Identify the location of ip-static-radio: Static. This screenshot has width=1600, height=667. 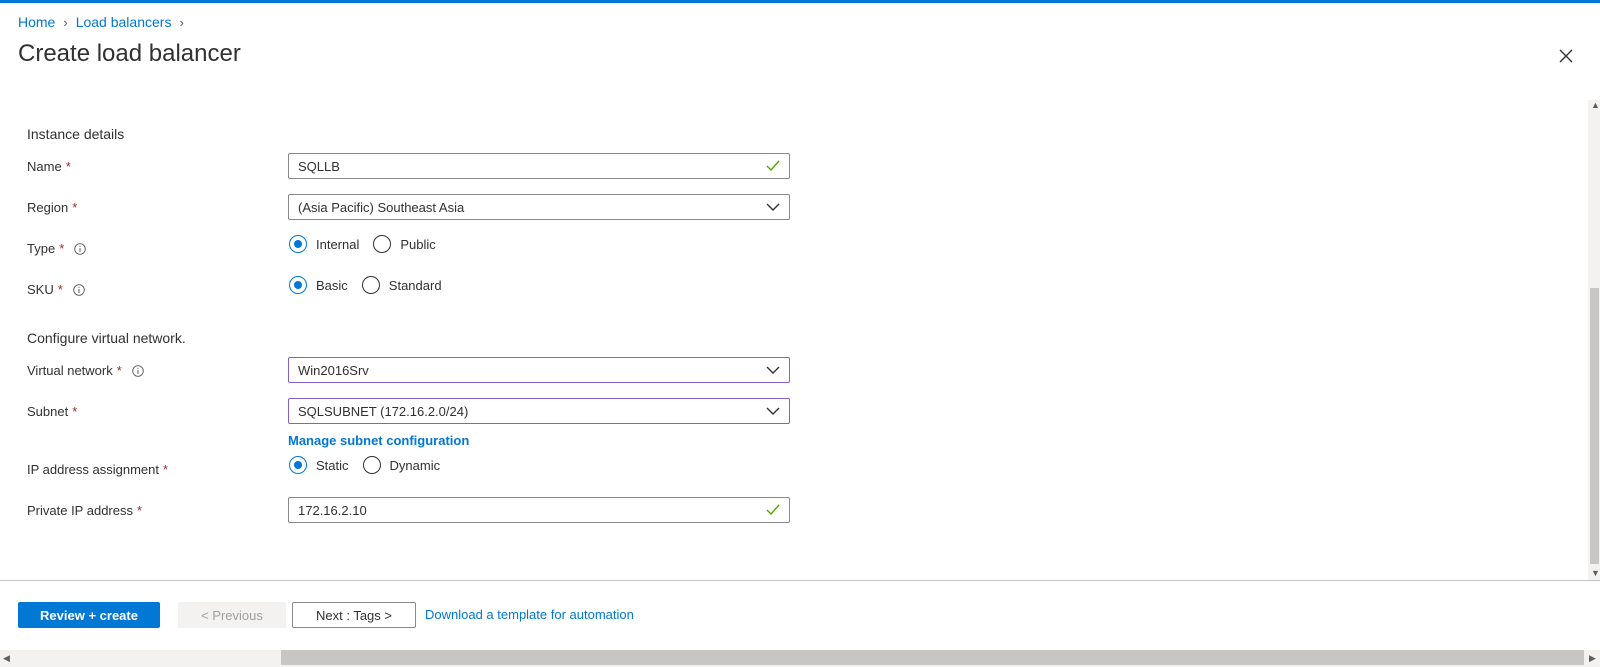
(319, 465).